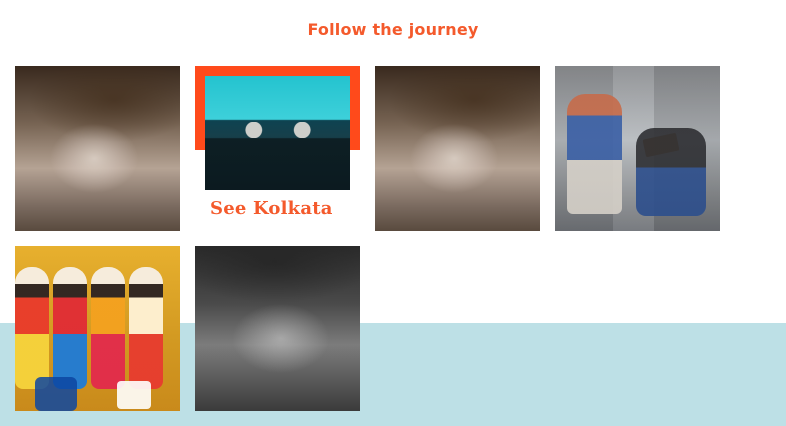  I want to click on section-title: Follow the journey, so click(393, 29).